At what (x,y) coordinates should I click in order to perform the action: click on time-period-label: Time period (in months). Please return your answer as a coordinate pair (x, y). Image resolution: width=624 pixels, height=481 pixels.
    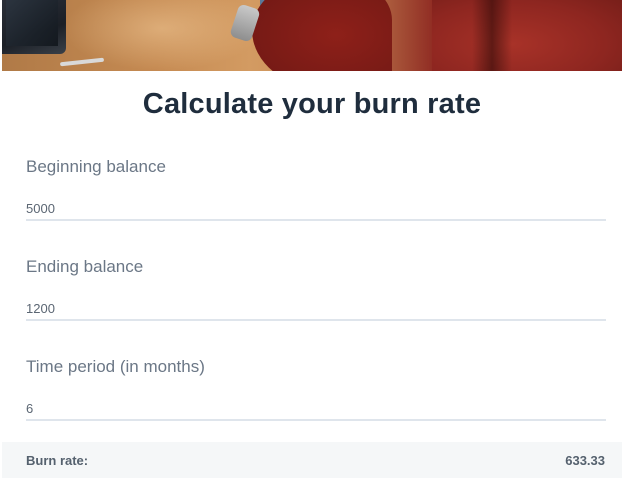
    Looking at the image, I should click on (115, 366).